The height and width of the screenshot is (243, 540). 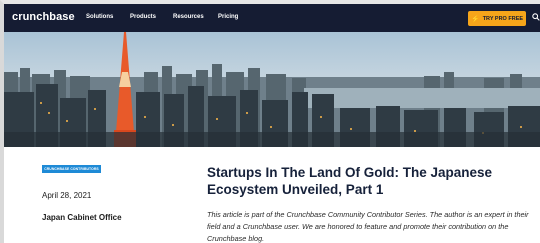 I want to click on lightning-icon: ⚡, so click(x=475, y=19).